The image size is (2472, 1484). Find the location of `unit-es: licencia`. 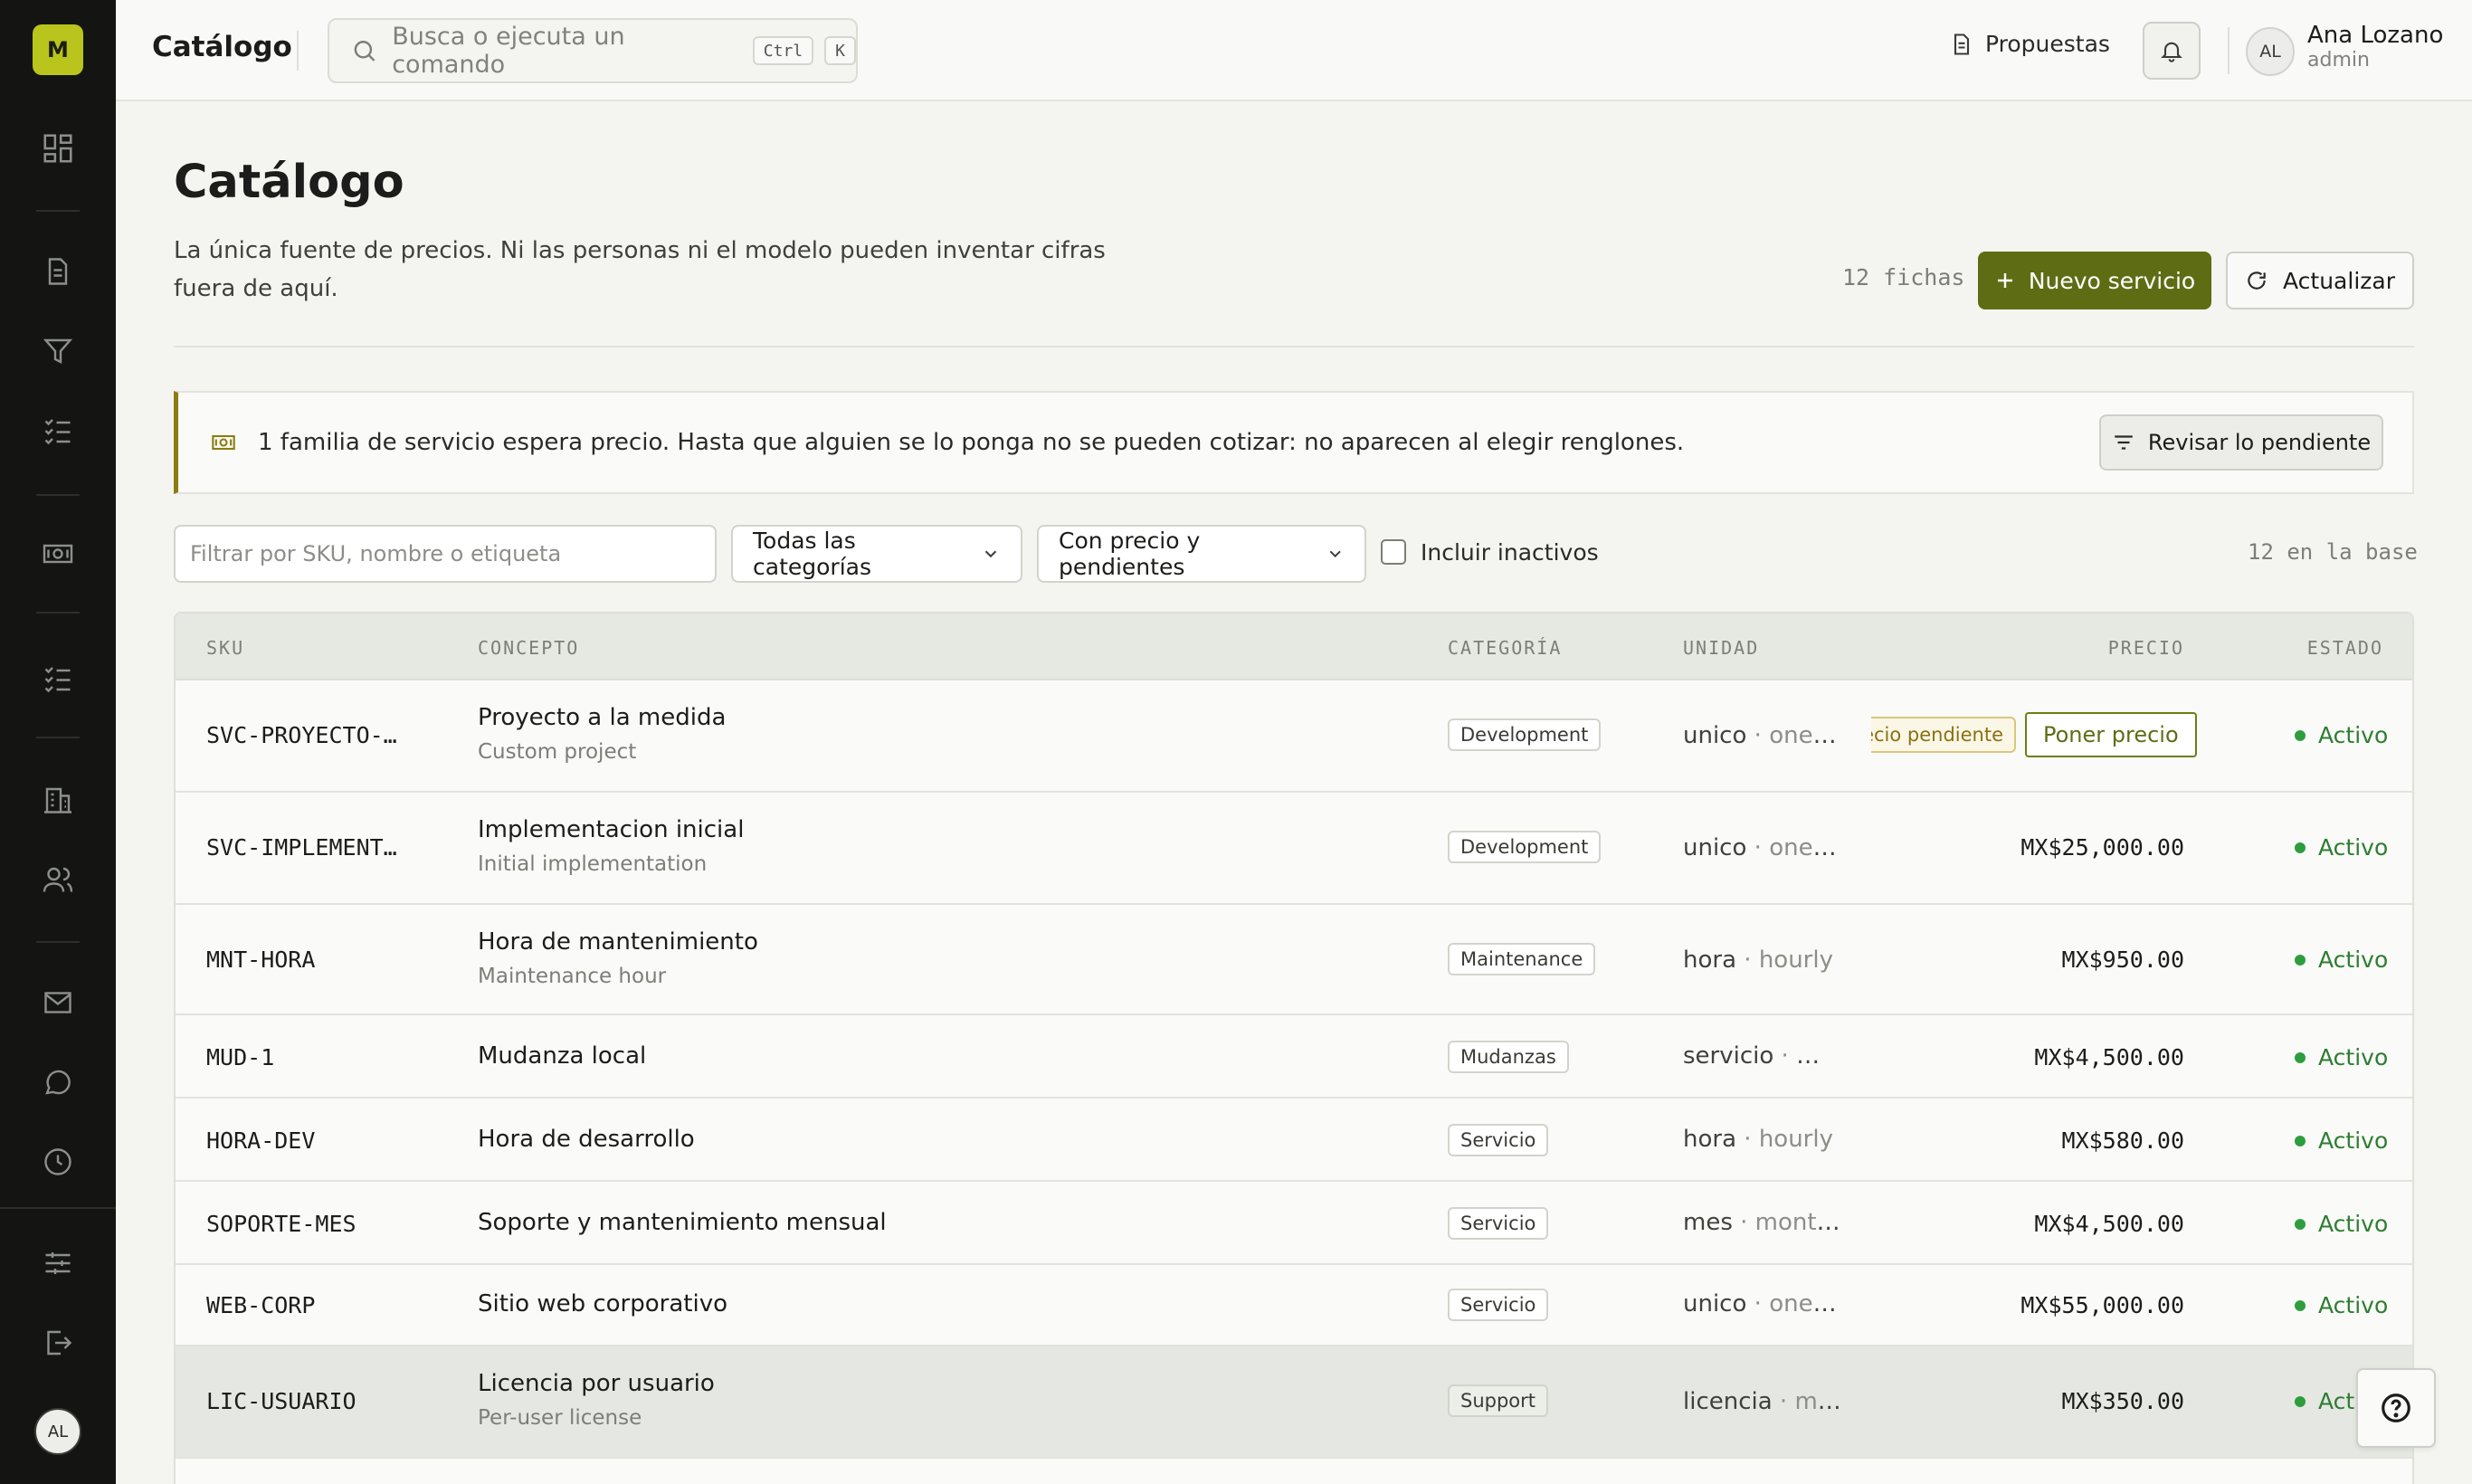

unit-es: licencia is located at coordinates (1728, 1401).